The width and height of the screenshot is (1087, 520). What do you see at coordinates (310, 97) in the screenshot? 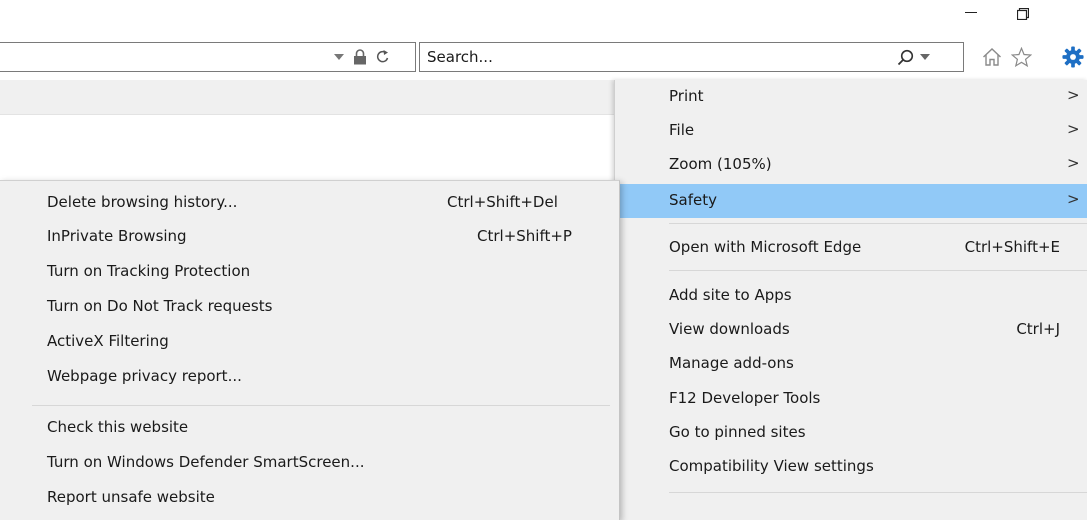
I see `tab-strip` at bounding box center [310, 97].